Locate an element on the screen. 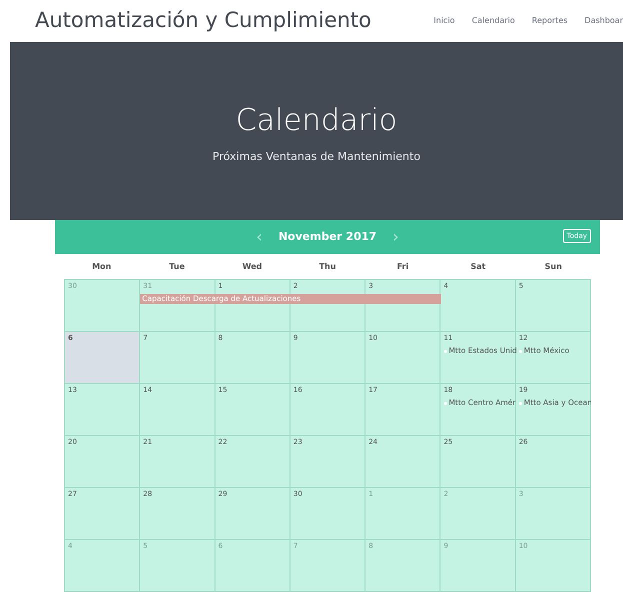 The width and height of the screenshot is (623, 594). month-title: November 2017 is located at coordinates (327, 236).